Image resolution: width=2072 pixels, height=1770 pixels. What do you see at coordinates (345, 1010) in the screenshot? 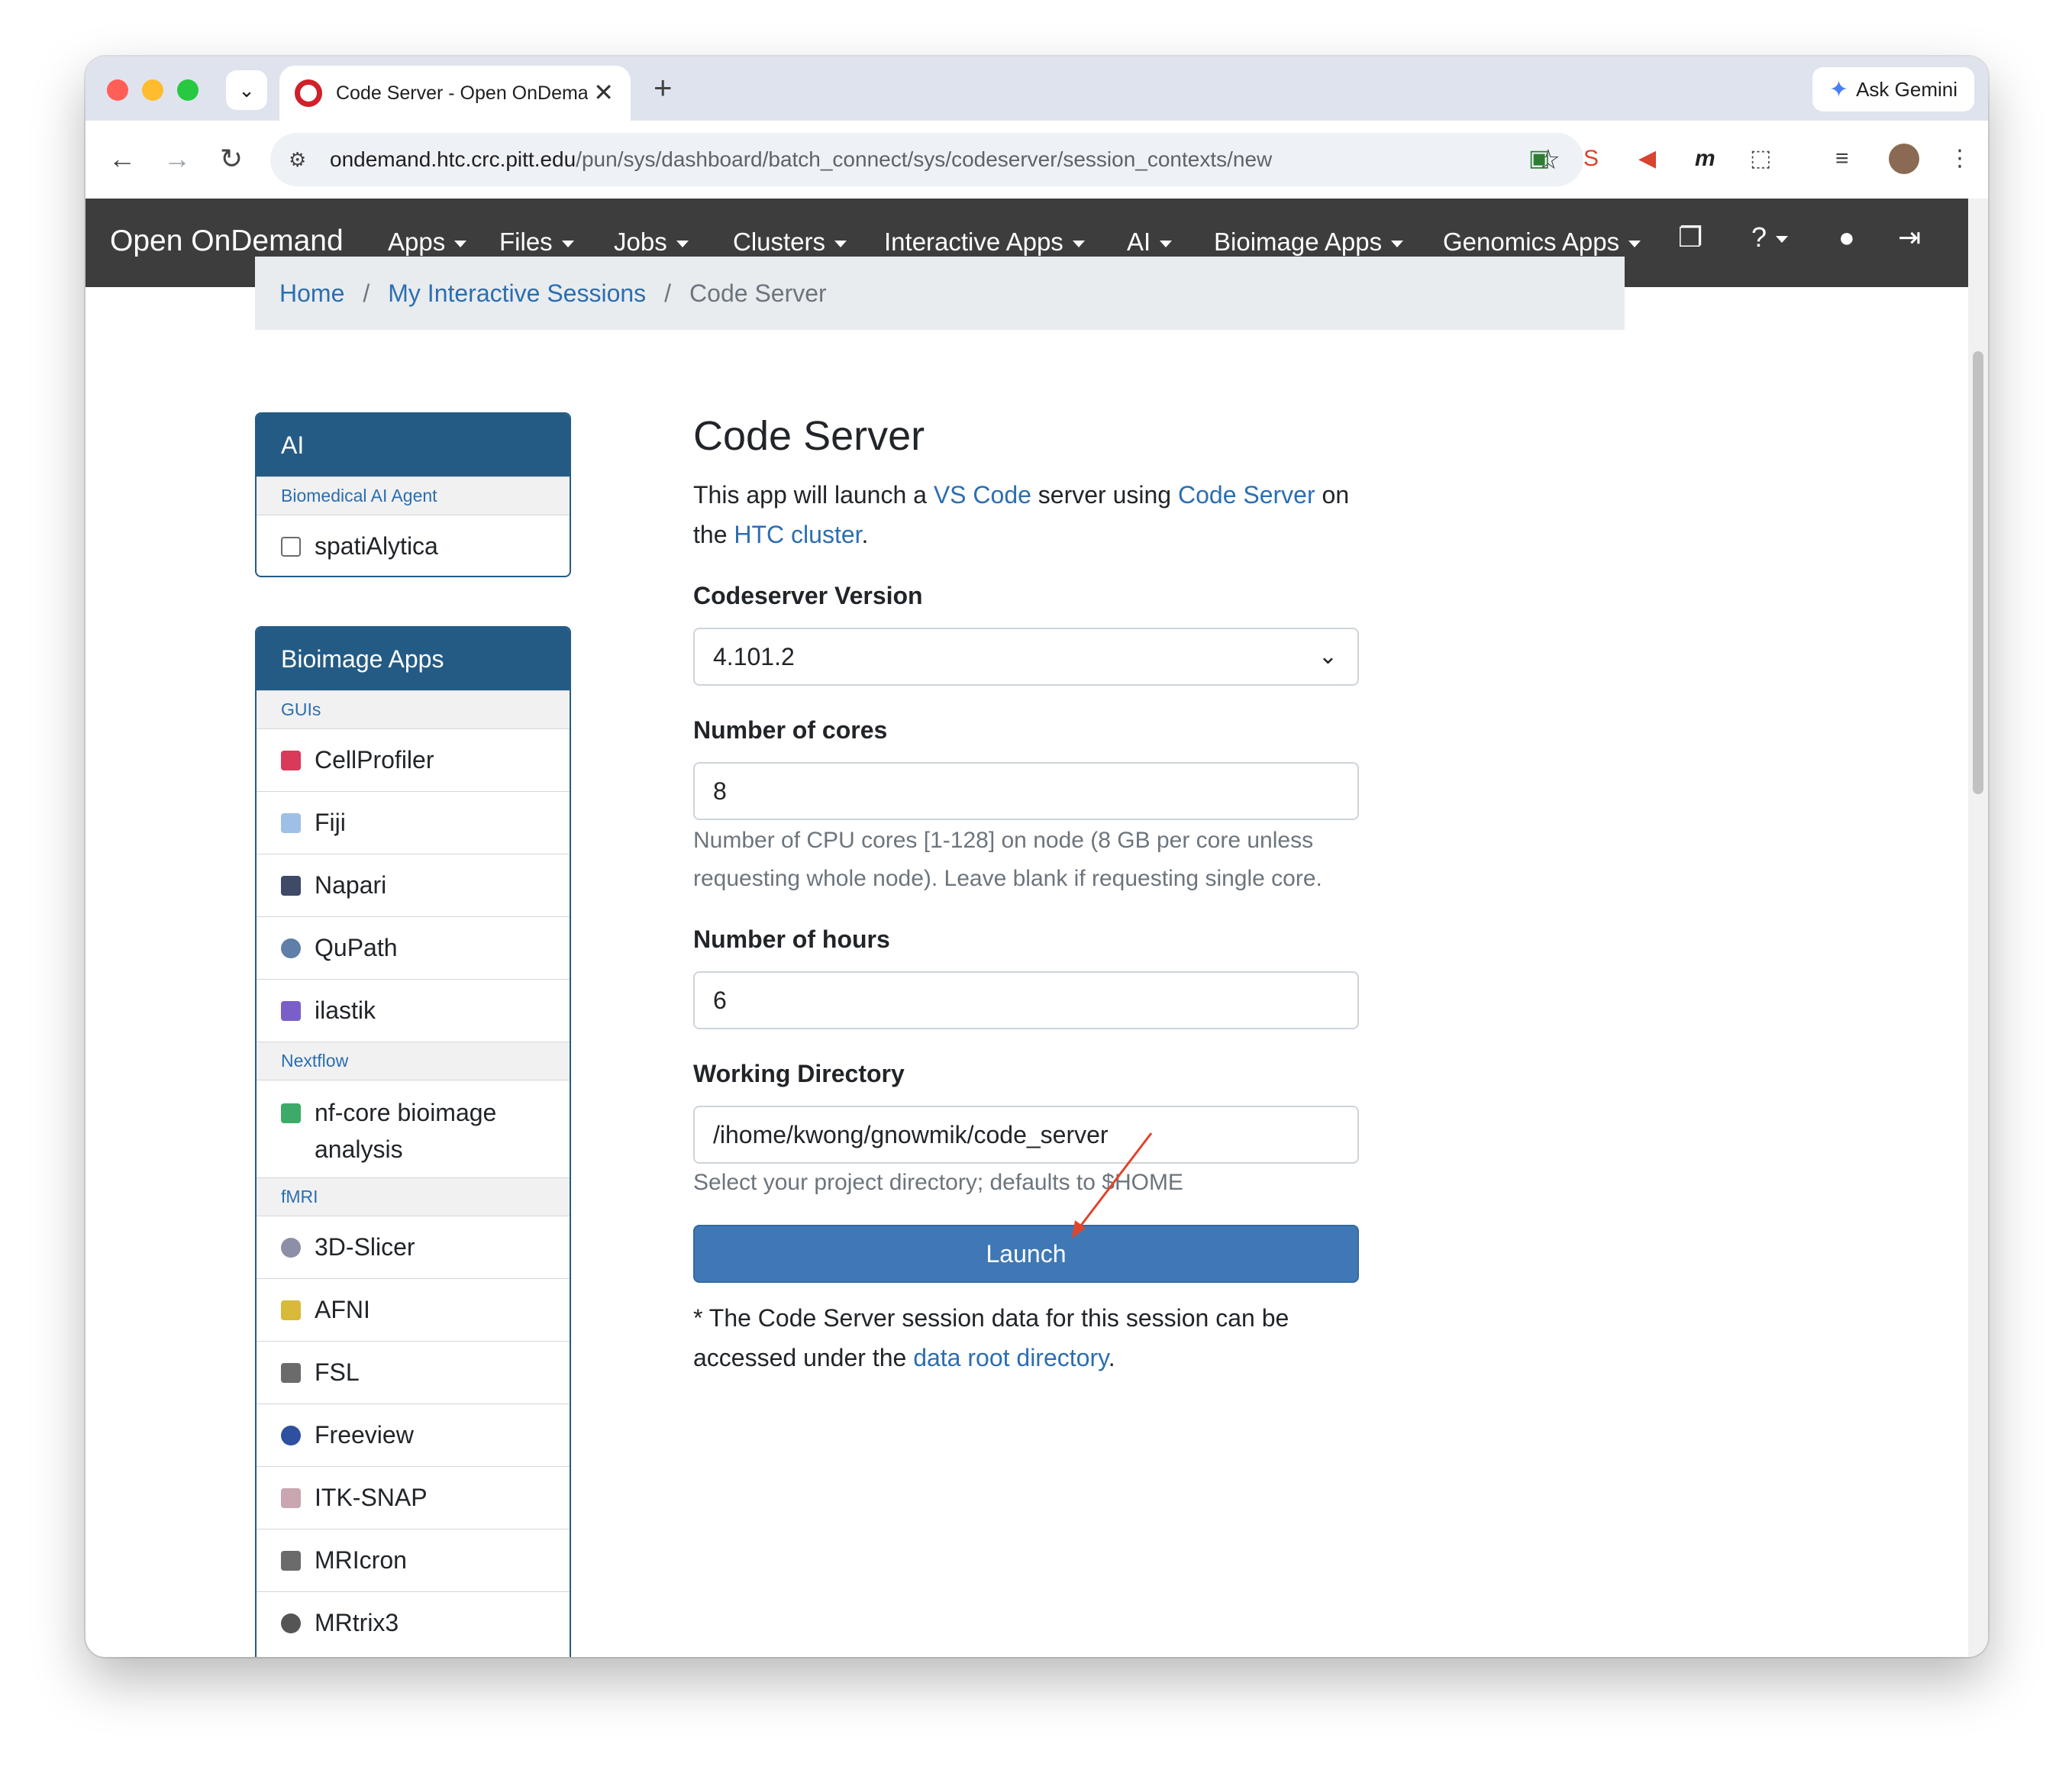
I see `sidebar-item-label: ilastik` at bounding box center [345, 1010].